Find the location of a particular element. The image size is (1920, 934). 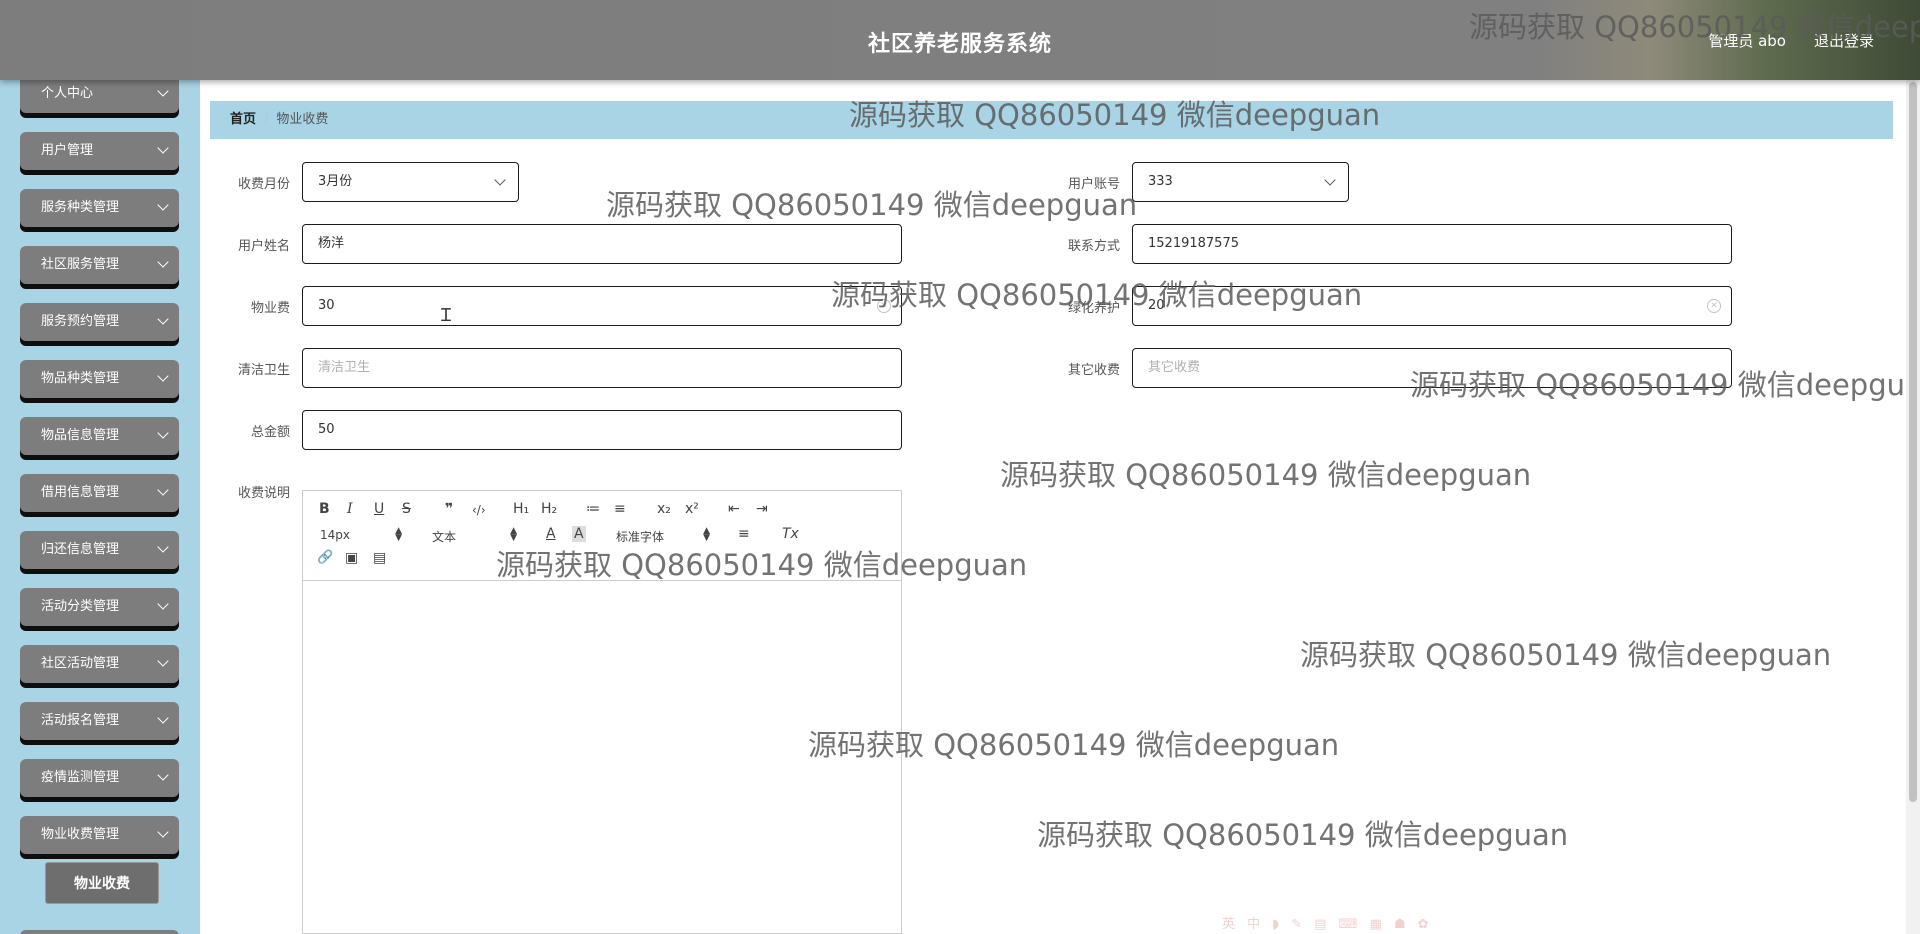

sidebar-item-return-info: 归还信息管理 is located at coordinates (99, 550).